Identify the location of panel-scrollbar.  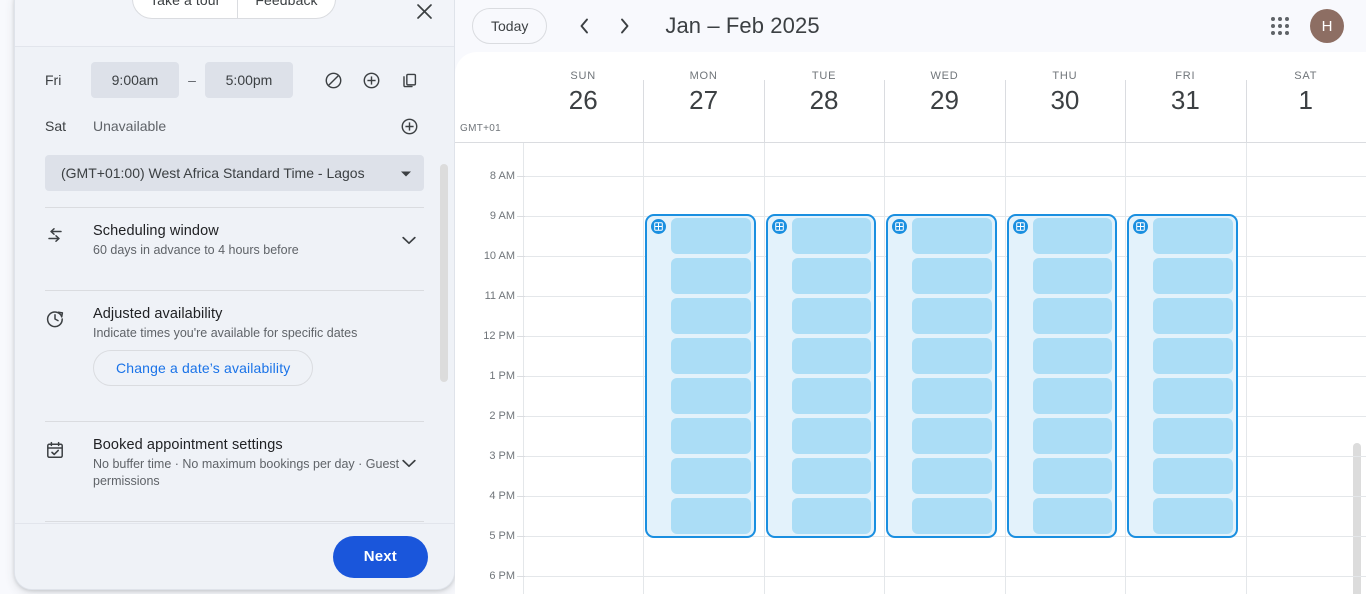
(444, 273).